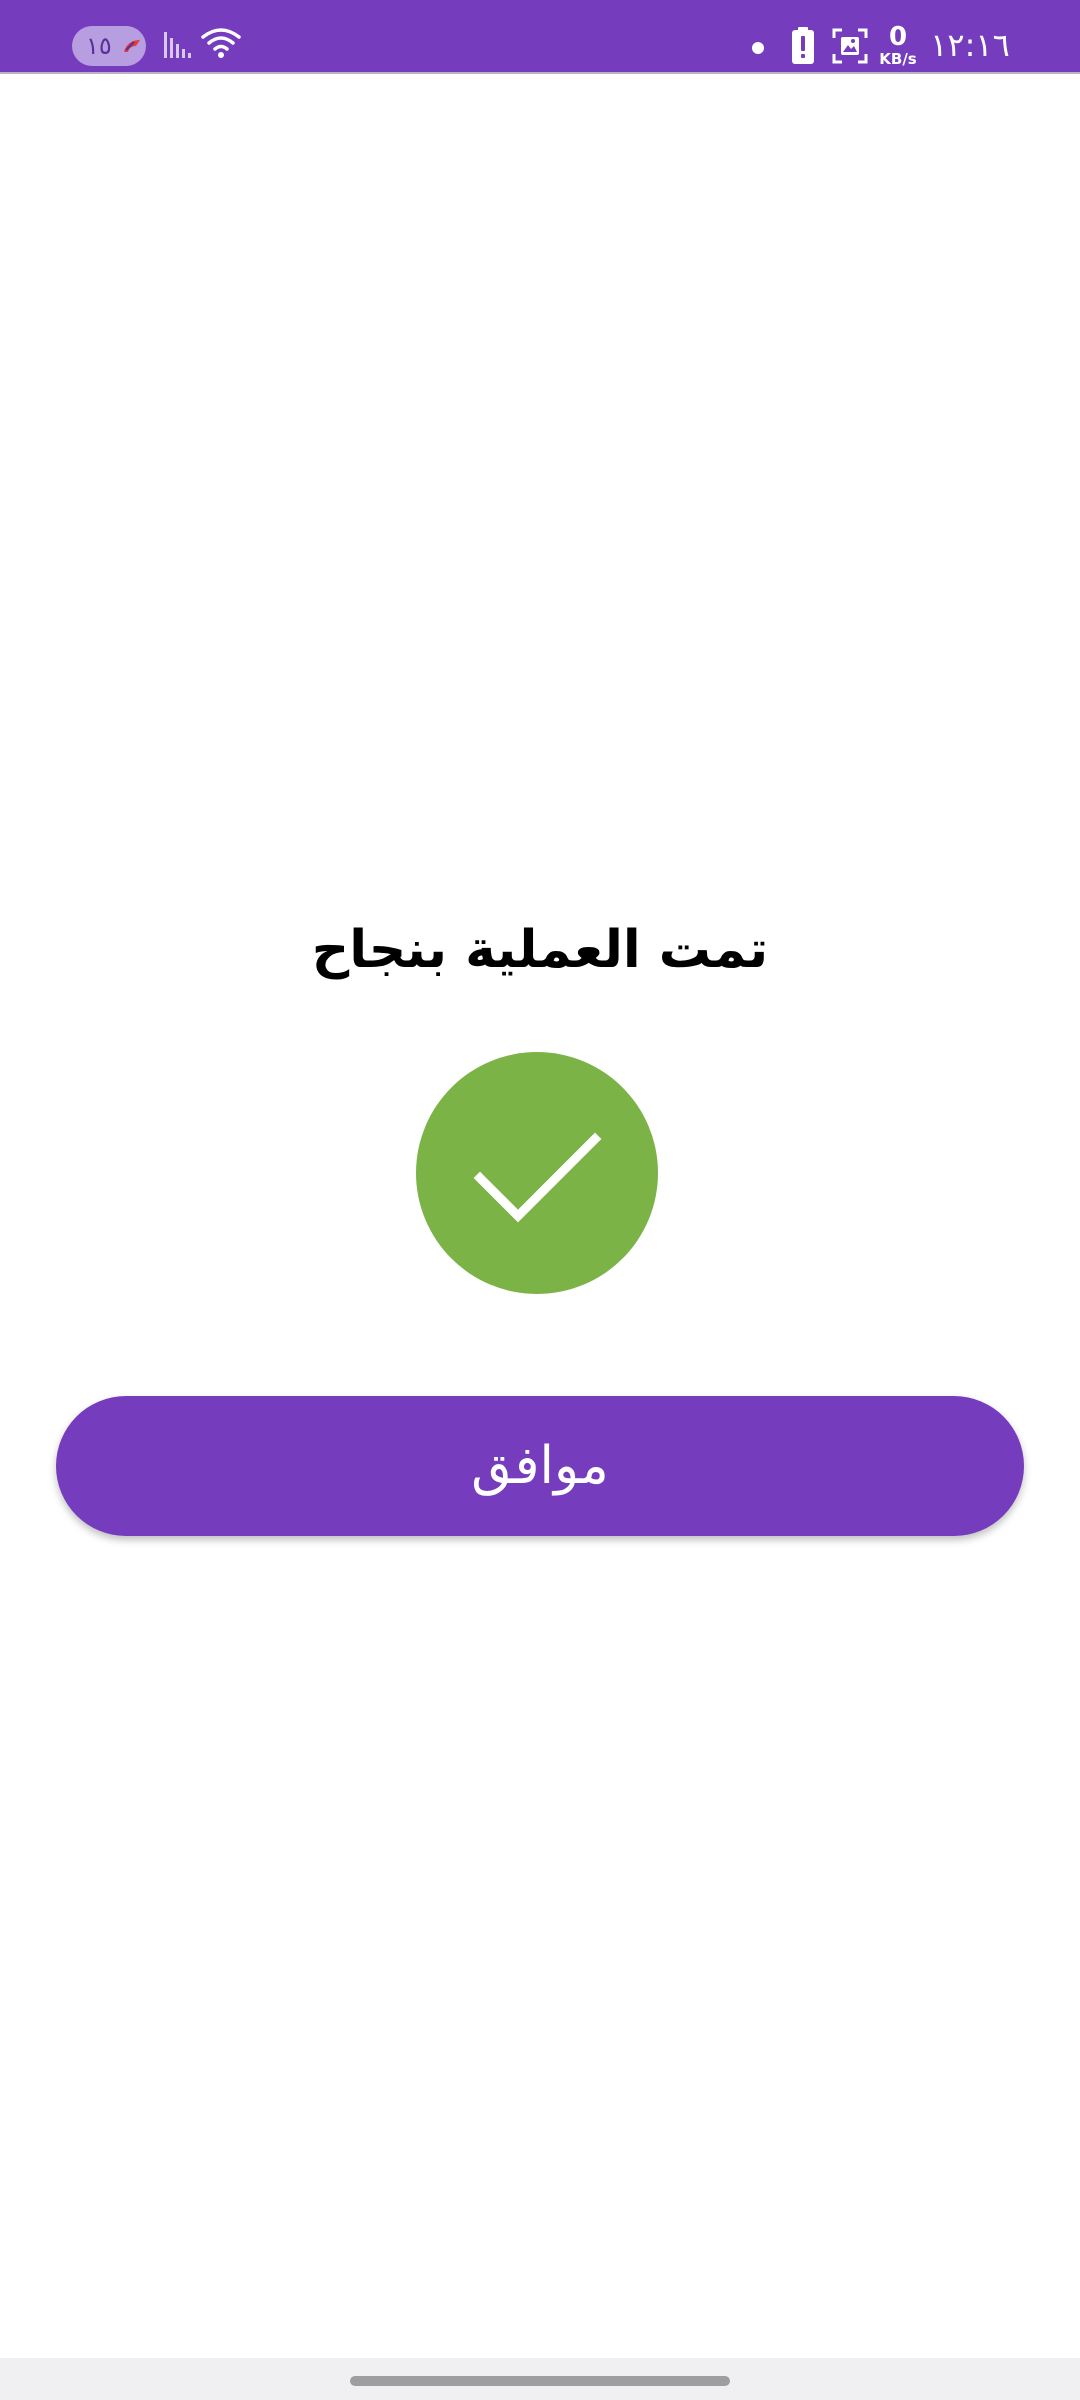 This screenshot has height=2400, width=1080. What do you see at coordinates (898, 59) in the screenshot?
I see `network-speed-unit: KB/s` at bounding box center [898, 59].